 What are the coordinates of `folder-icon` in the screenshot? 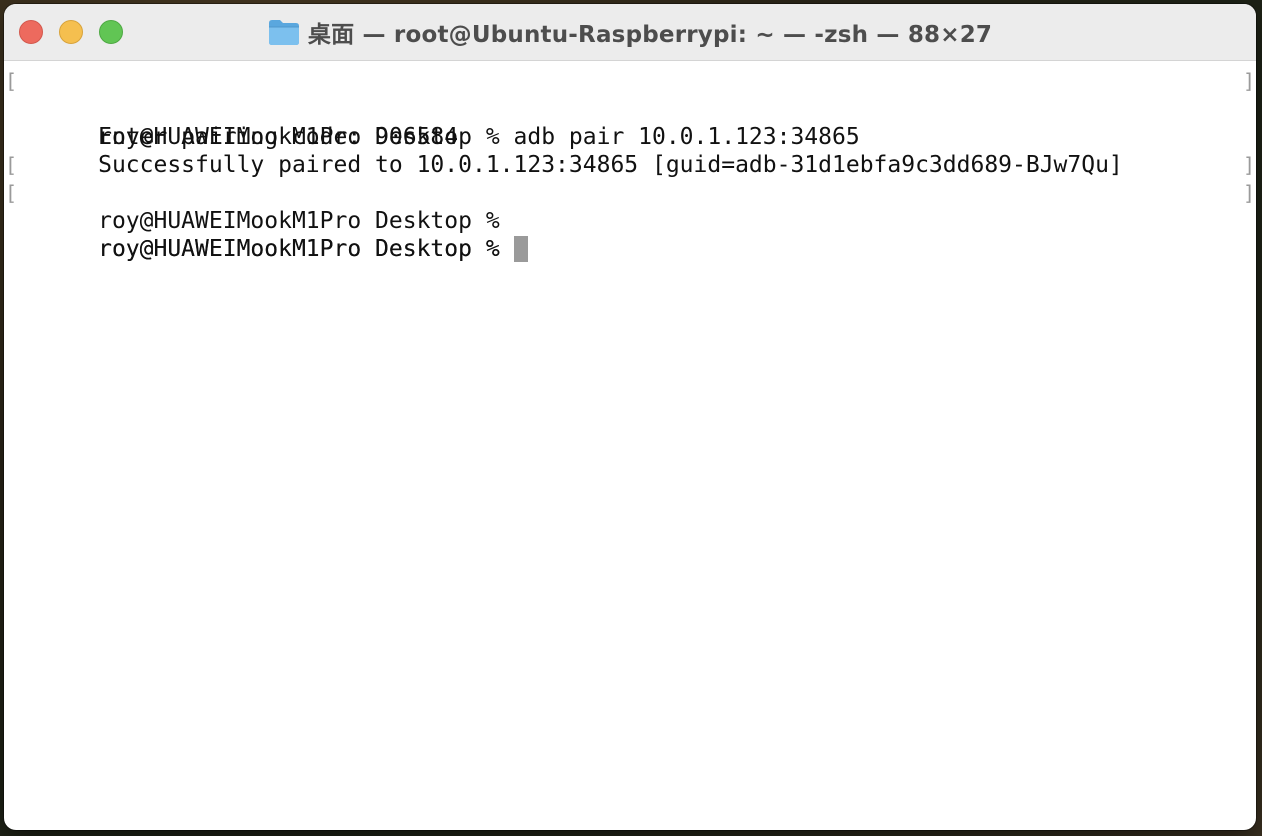 It's located at (284, 32).